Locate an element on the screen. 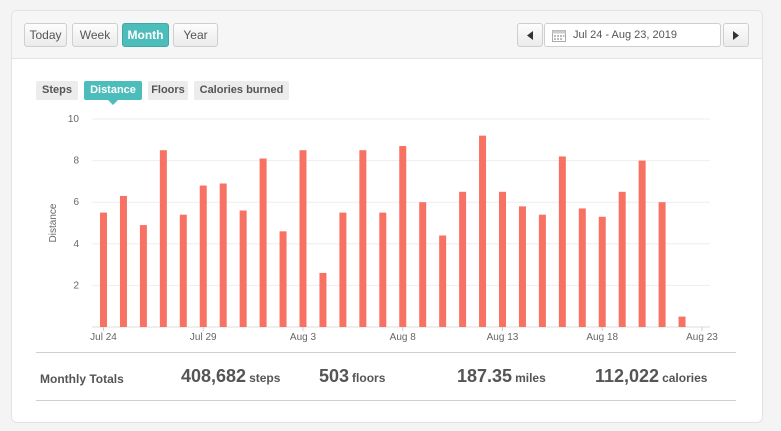  y-tick-label: 2 is located at coordinates (76, 285).